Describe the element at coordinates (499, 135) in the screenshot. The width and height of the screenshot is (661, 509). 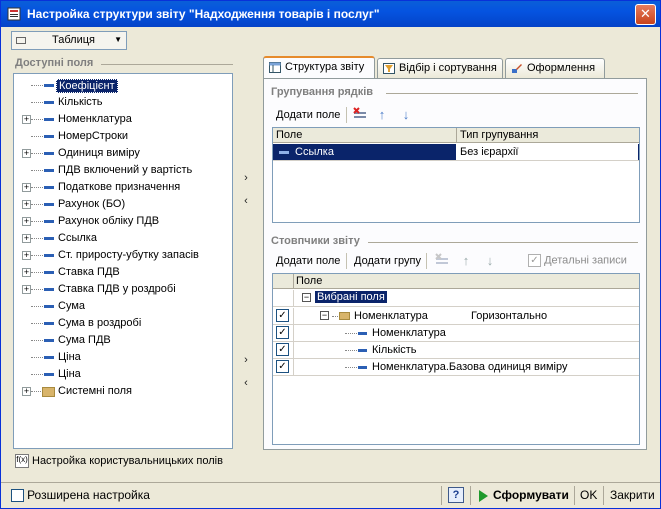
I see `column-header-group-type: Тип групування` at that location.